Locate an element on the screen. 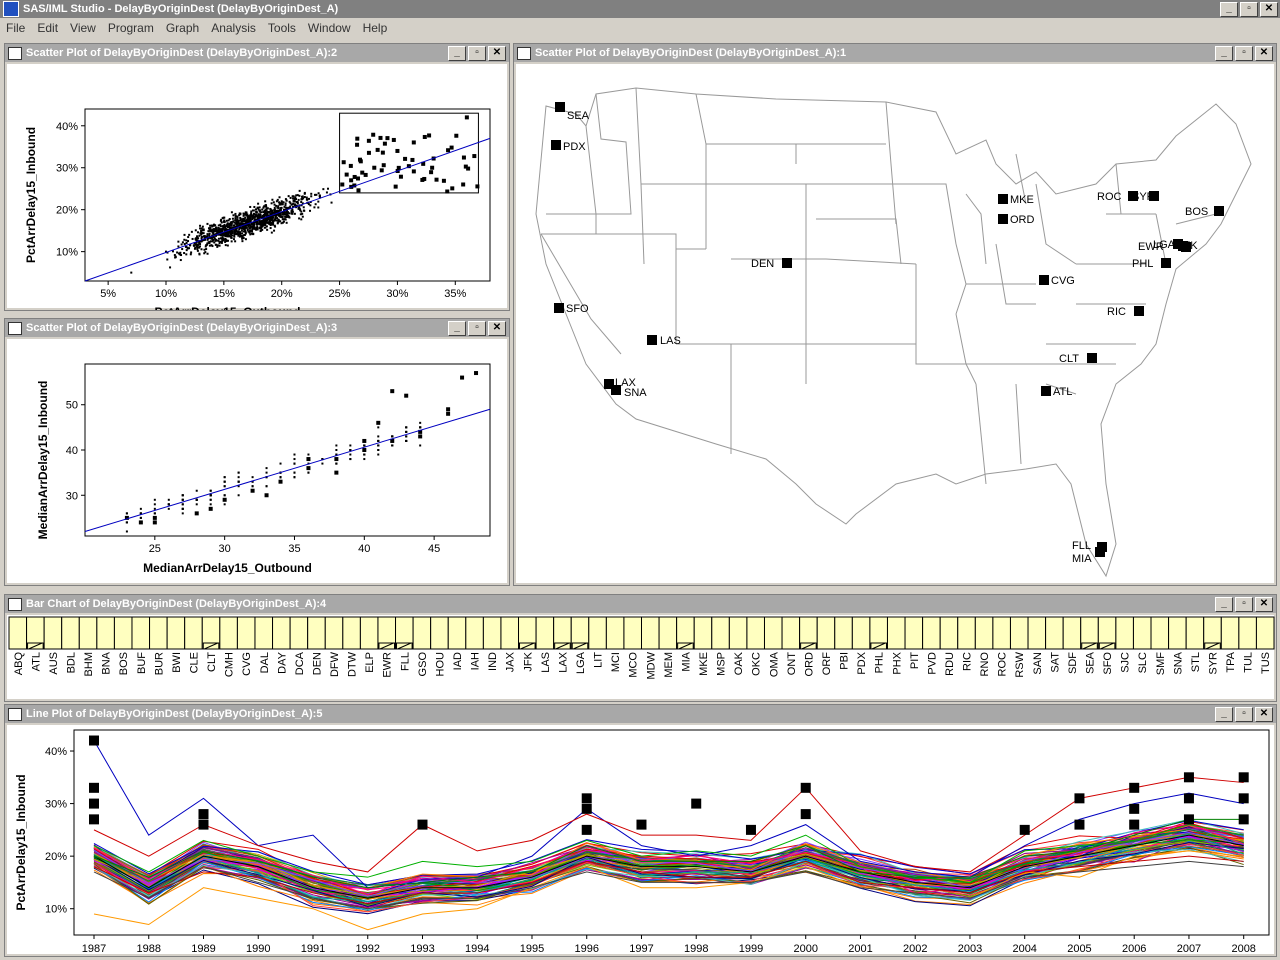 This screenshot has width=1280, height=960. menu-help: Help is located at coordinates (375, 28).